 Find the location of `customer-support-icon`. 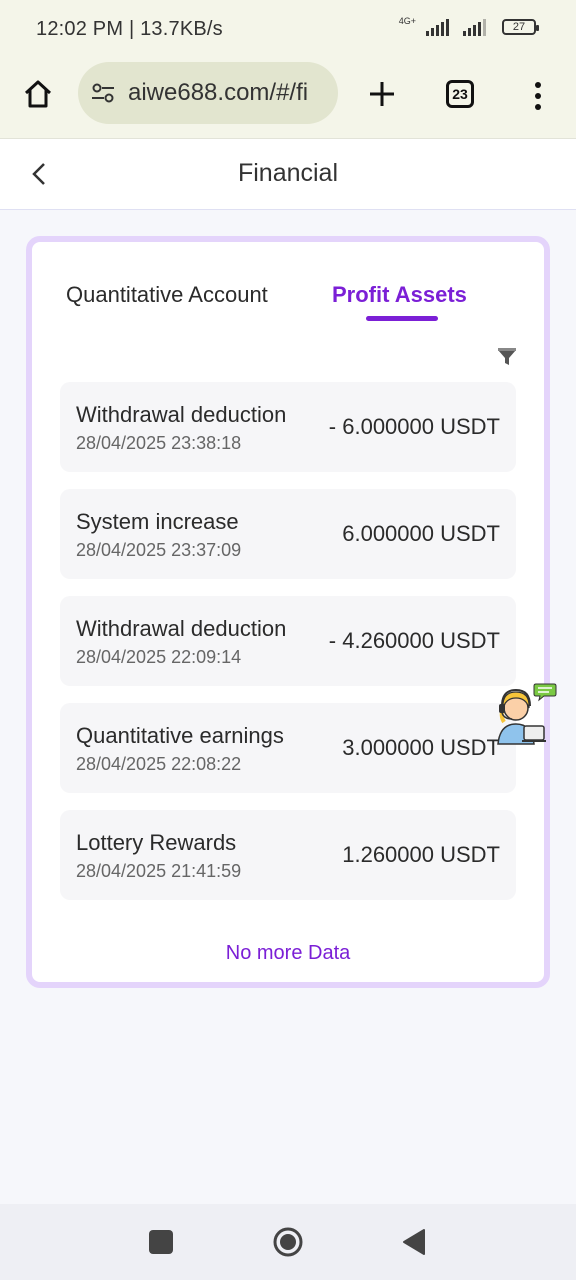

customer-support-icon is located at coordinates (525, 712).